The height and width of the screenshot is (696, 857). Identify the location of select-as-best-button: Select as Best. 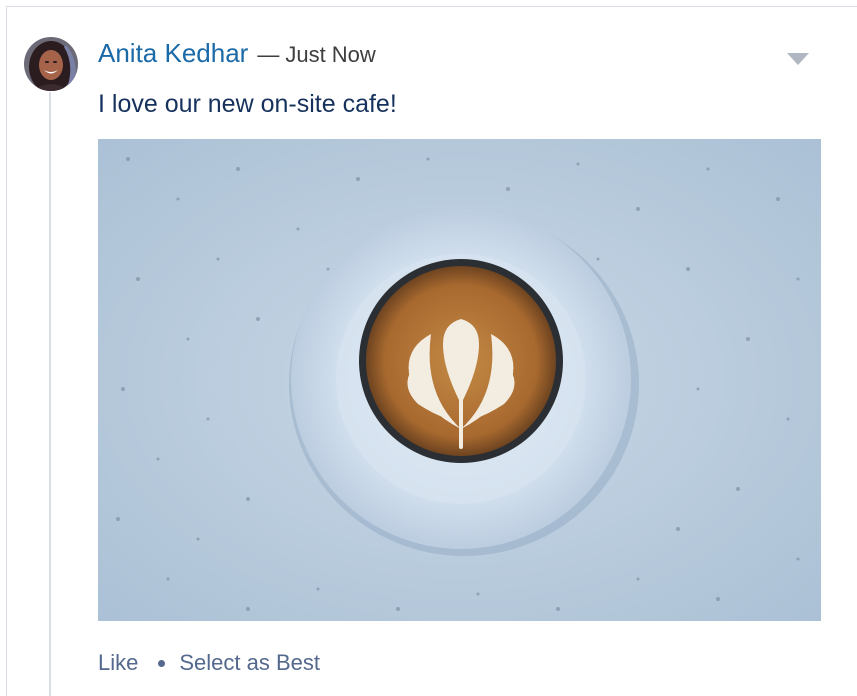
(249, 663).